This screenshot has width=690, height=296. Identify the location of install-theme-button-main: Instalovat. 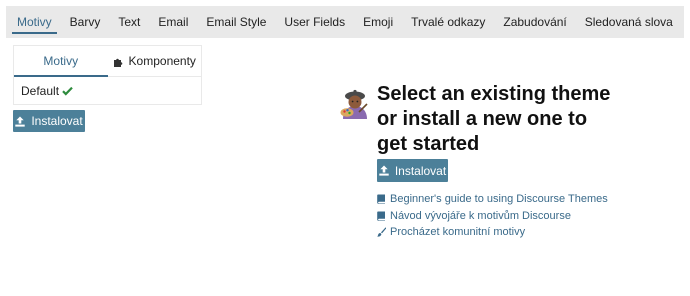
(412, 170).